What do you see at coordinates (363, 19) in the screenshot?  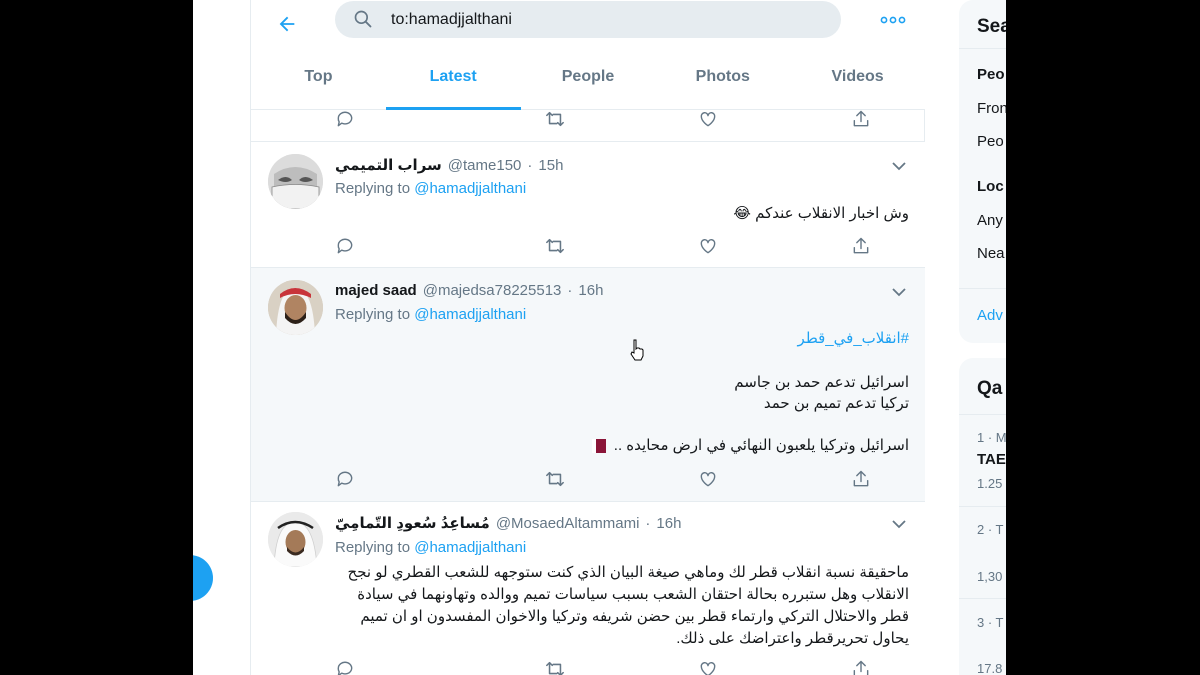 I see `search-icon` at bounding box center [363, 19].